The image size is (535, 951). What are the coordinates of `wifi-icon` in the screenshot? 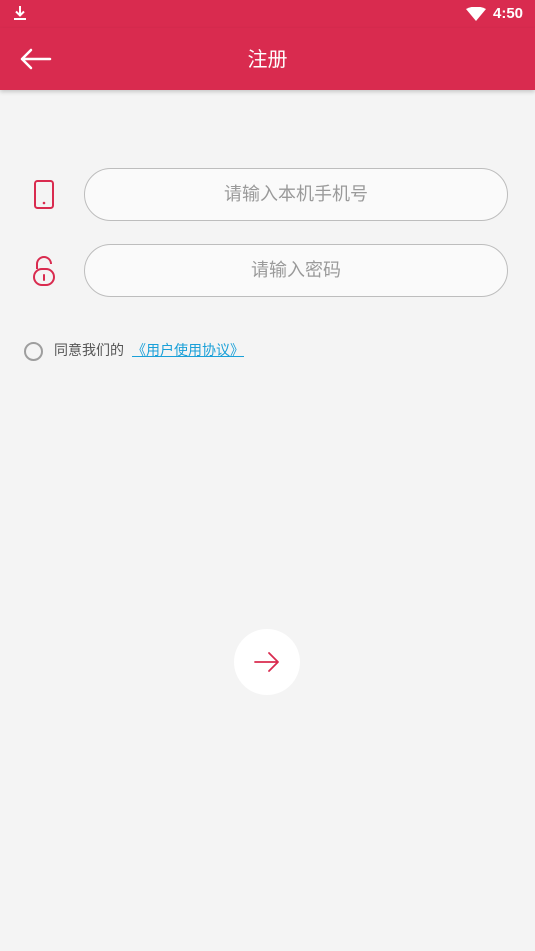 It's located at (476, 14).